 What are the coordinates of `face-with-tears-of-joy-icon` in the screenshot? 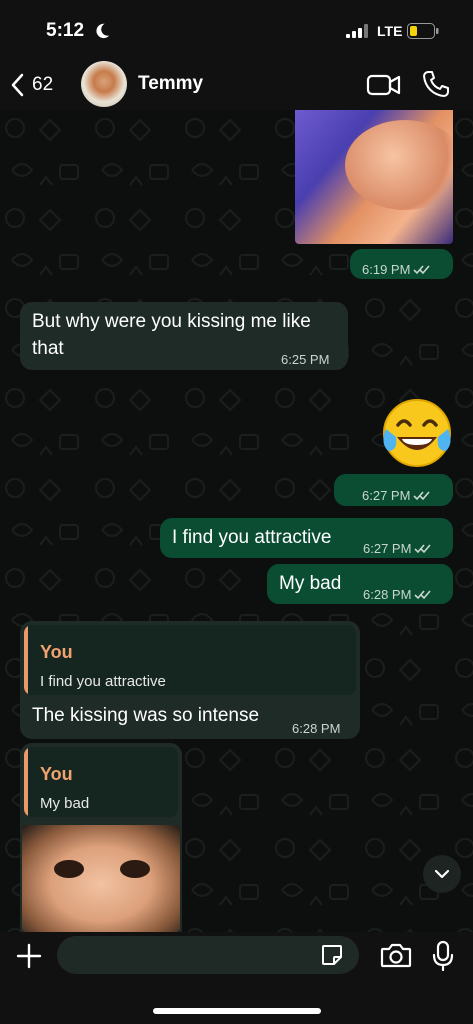 It's located at (417, 434).